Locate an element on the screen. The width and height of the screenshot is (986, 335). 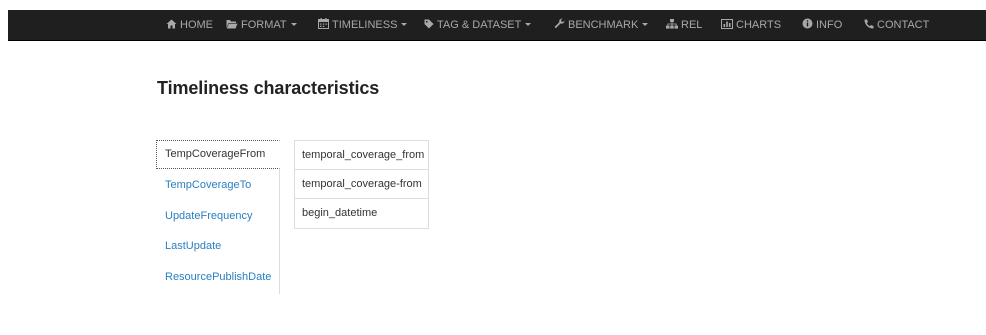
side-nav-item-resource-publish-date: ResourcePublishDate is located at coordinates (217, 277).